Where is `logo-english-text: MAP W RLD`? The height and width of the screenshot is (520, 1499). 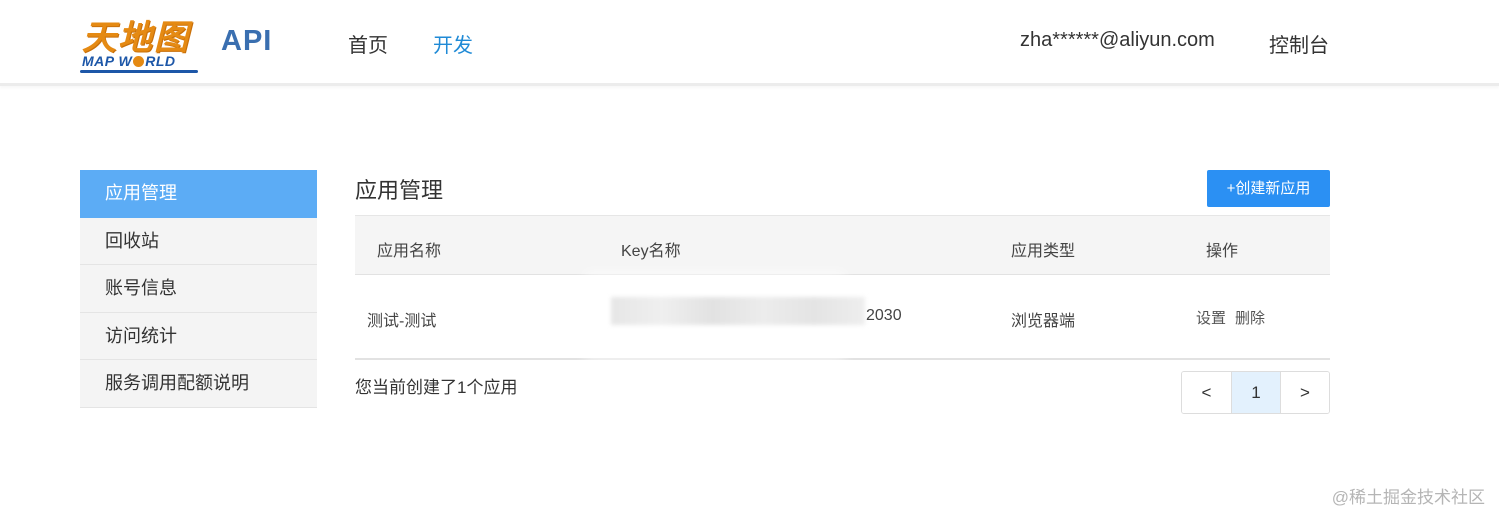
logo-english-text: MAP W RLD is located at coordinates (128, 61).